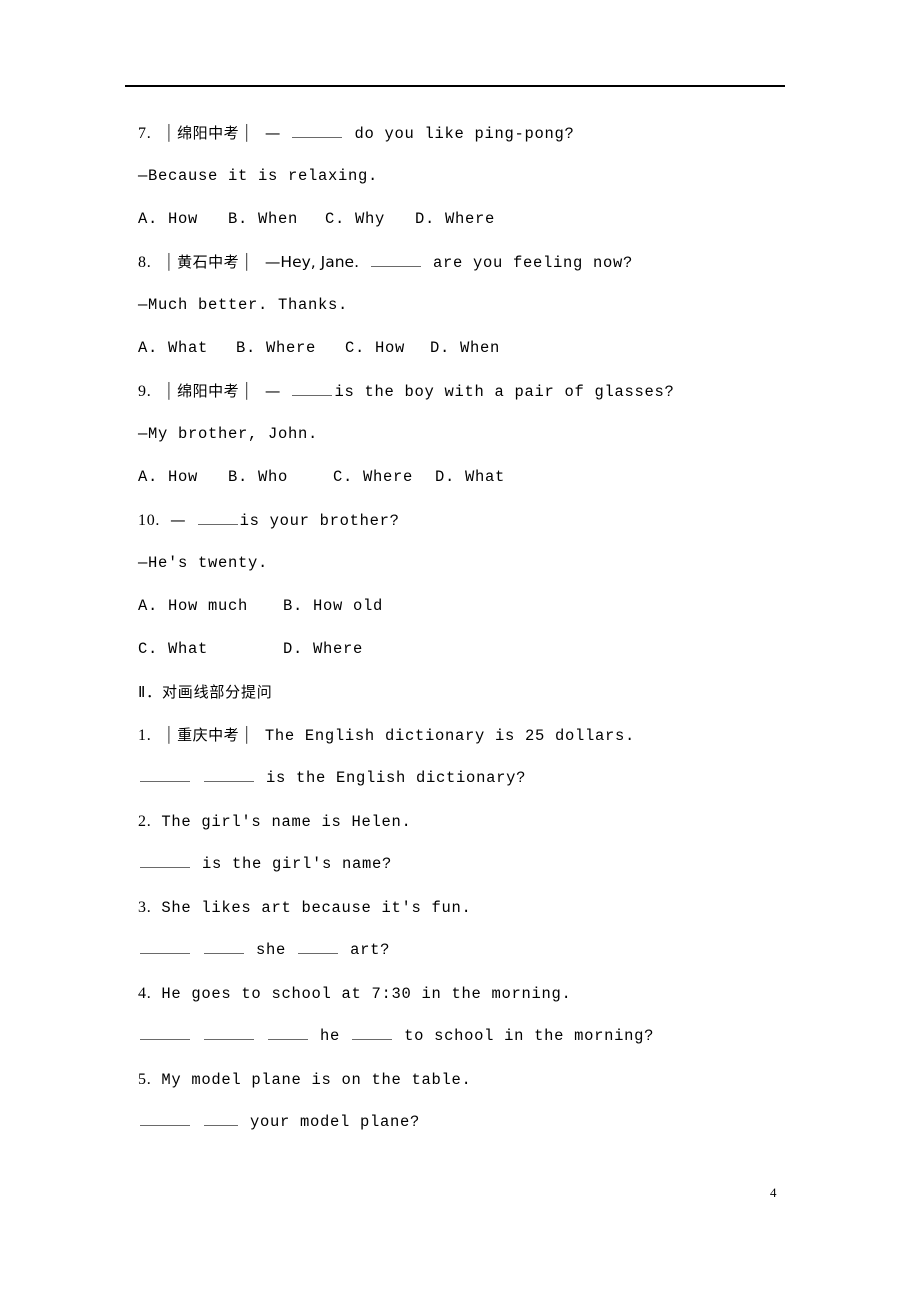 The height and width of the screenshot is (1302, 920). I want to click on stem-prefix-q8: —Hey, Jane., so click(311, 262).